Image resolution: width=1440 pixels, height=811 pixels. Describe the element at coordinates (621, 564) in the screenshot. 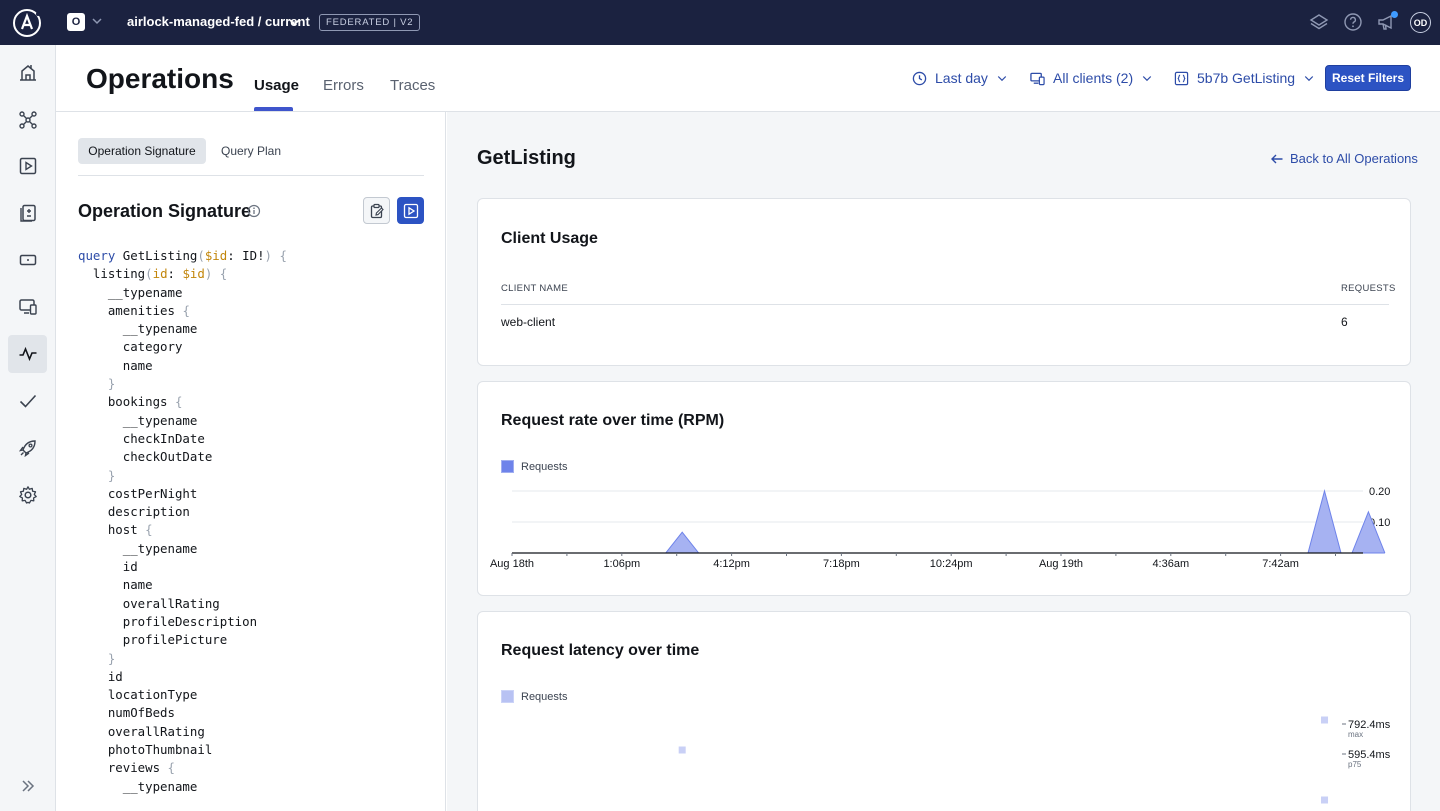

I see `x-tick-label: 1:06pm` at that location.